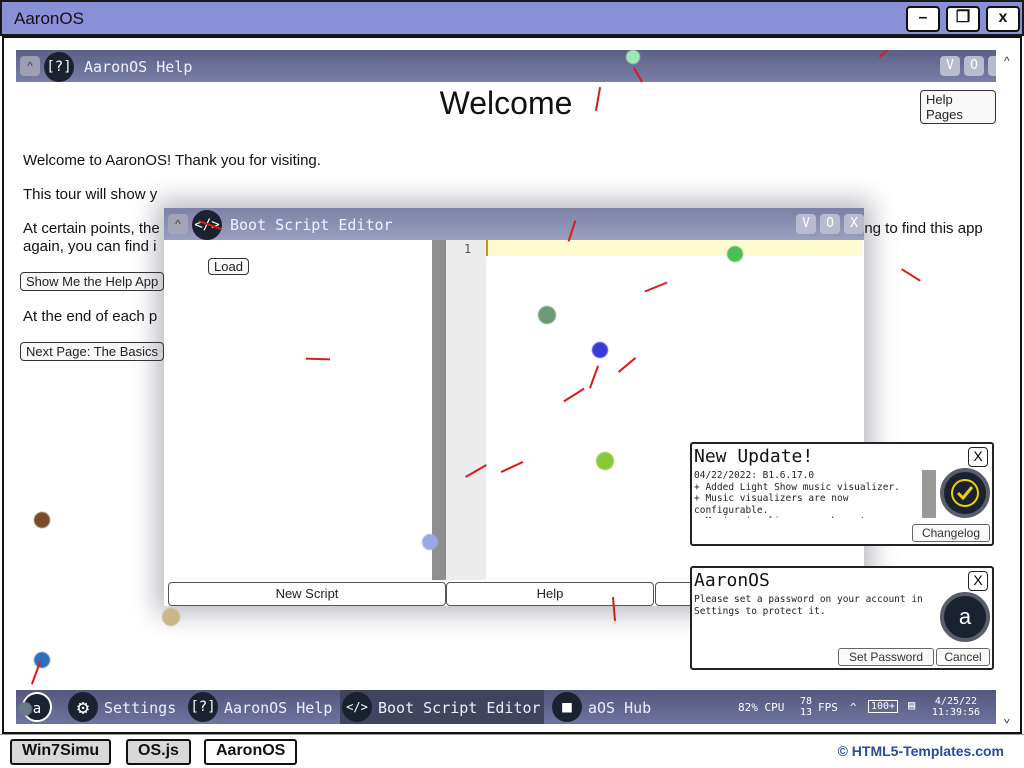 Image resolution: width=1024 pixels, height=768 pixels. I want to click on close-icon: x, so click(1003, 17).